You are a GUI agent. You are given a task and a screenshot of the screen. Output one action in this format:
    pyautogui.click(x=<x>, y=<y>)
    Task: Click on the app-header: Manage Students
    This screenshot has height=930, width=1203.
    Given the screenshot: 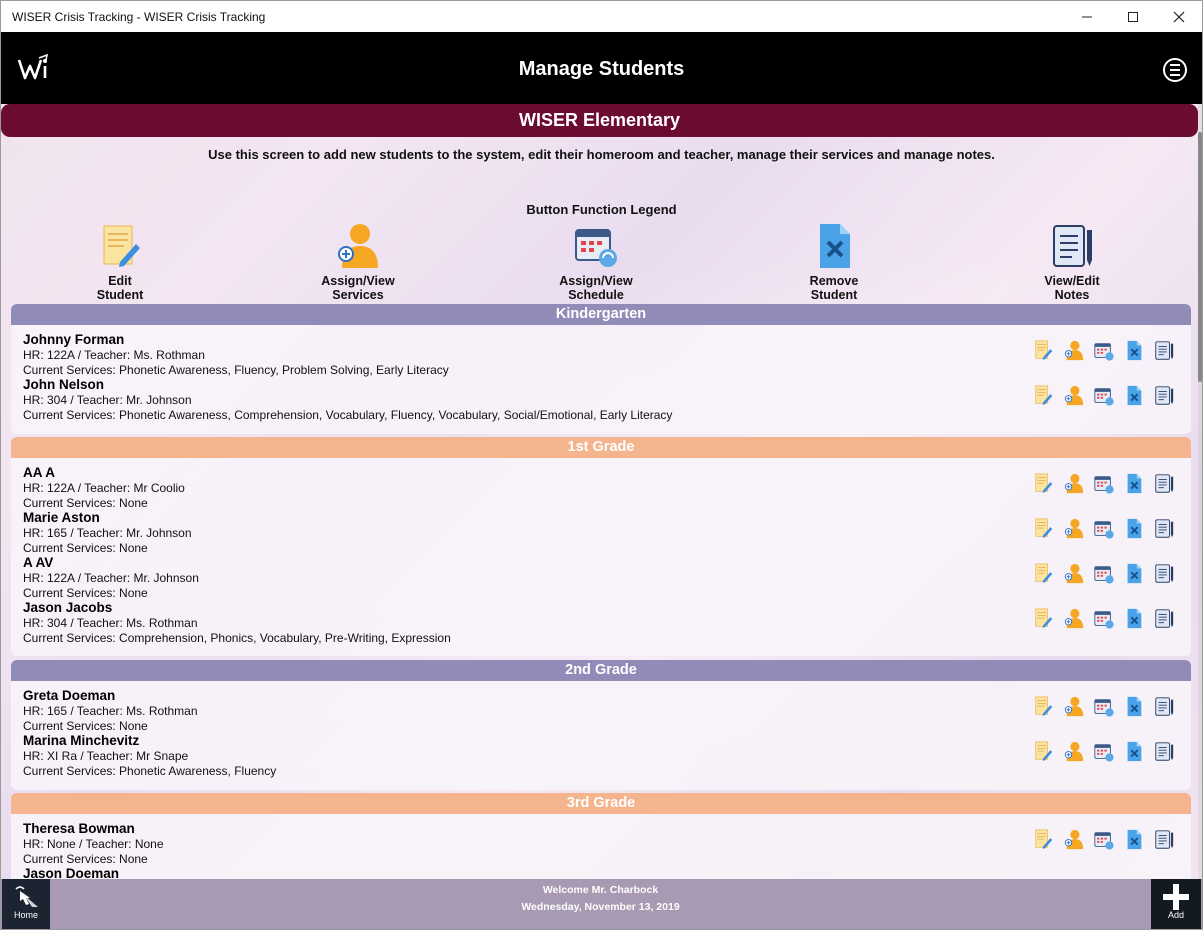 What is the action you would take?
    pyautogui.click(x=601, y=68)
    